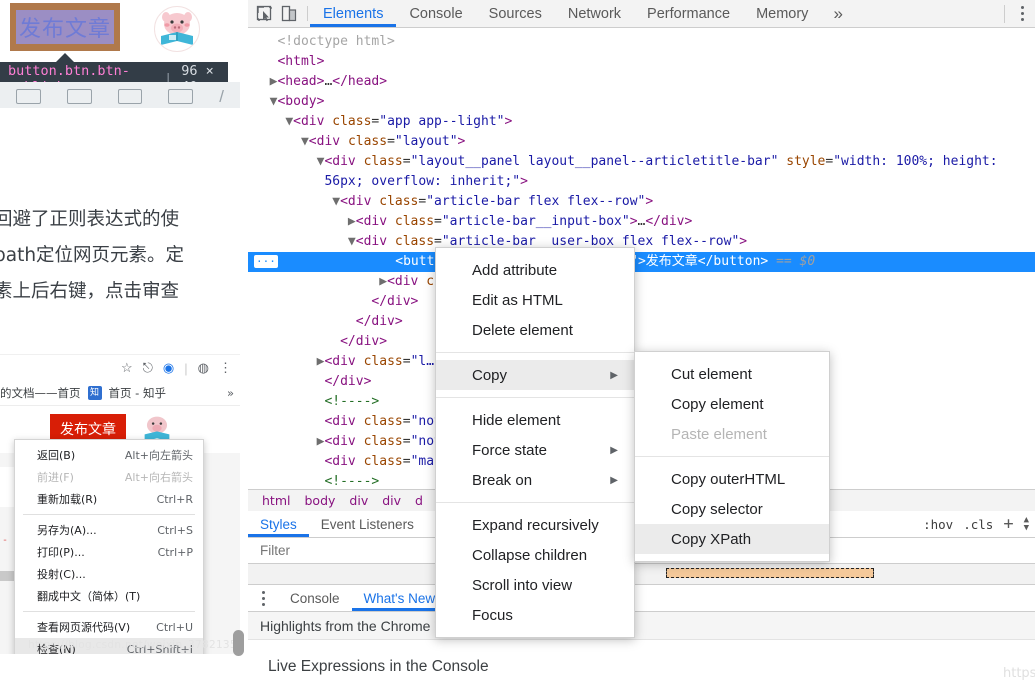 The height and width of the screenshot is (694, 1035). Describe the element at coordinates (1008, 524) in the screenshot. I see `new-style-rule-button: +` at that location.